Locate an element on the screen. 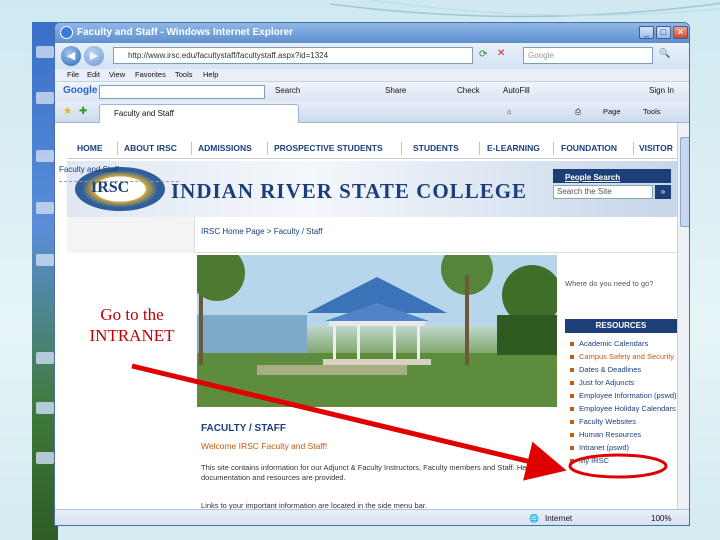 This screenshot has height=540, width=720. menu-favorites: Favorites is located at coordinates (150, 74).